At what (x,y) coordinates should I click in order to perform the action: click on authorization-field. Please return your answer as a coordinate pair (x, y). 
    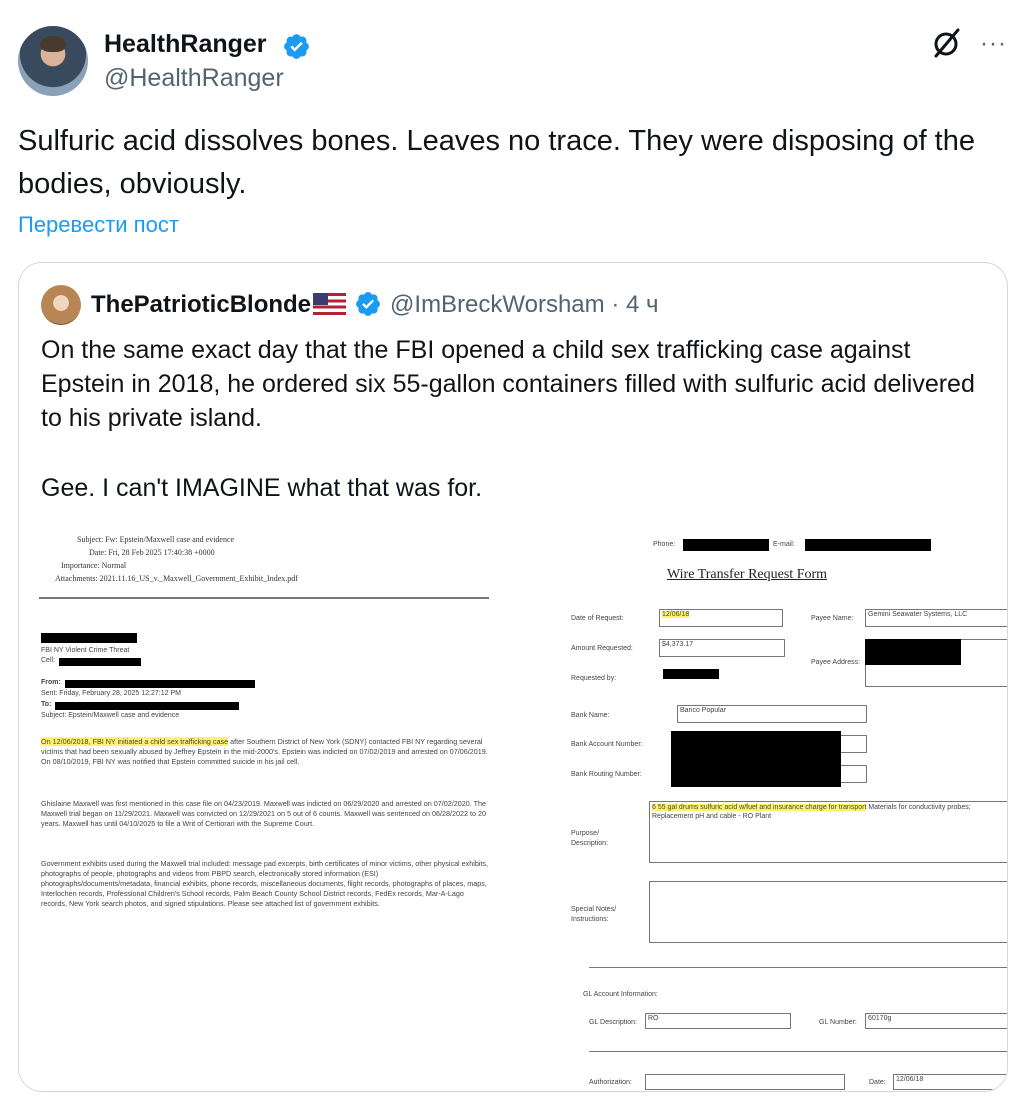
    Looking at the image, I should click on (745, 1082).